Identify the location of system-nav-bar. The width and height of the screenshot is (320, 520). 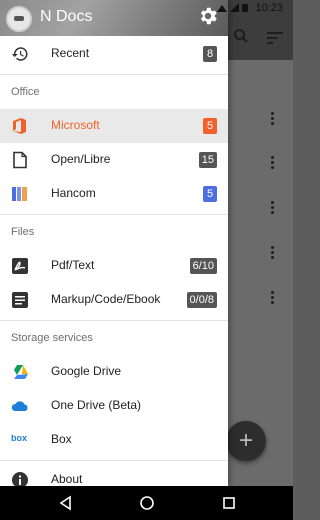
(146, 503).